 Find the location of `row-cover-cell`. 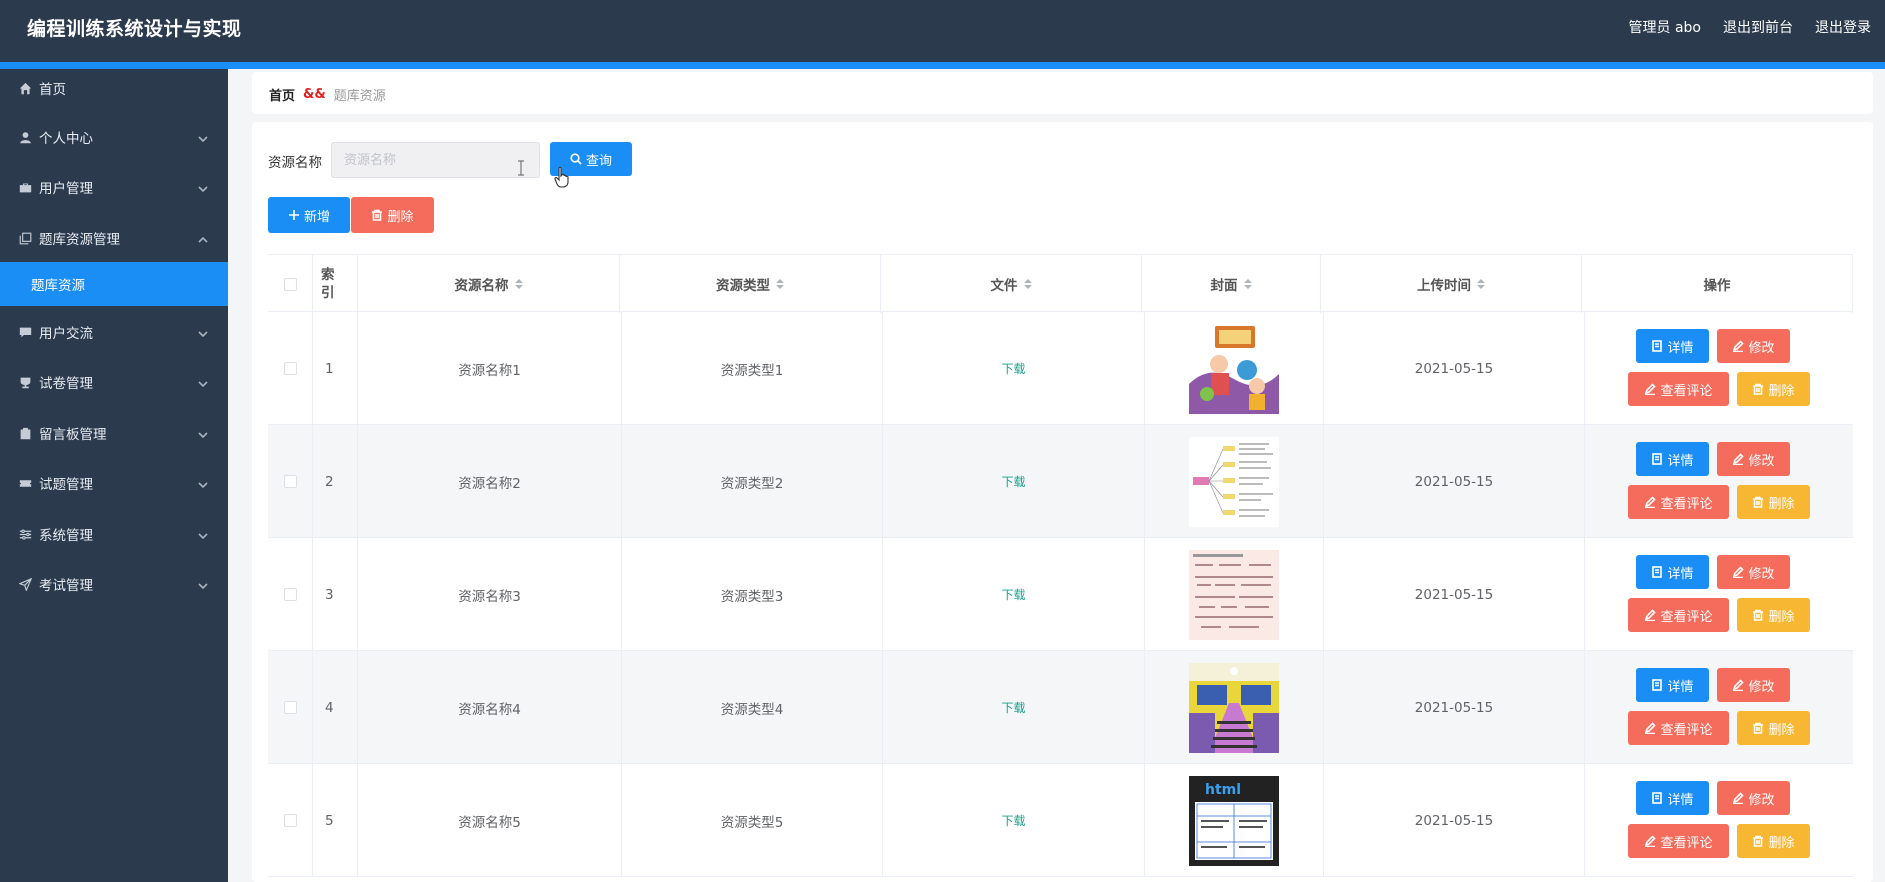

row-cover-cell is located at coordinates (1234, 707).